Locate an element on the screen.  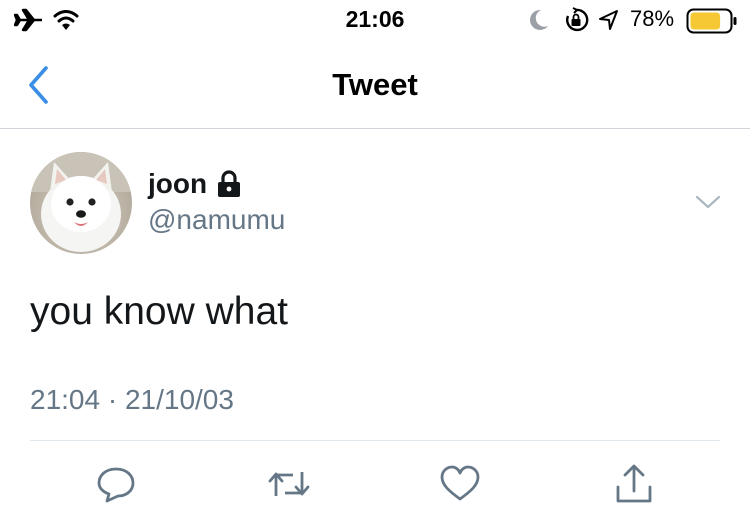
reply-icon is located at coordinates (116, 485).